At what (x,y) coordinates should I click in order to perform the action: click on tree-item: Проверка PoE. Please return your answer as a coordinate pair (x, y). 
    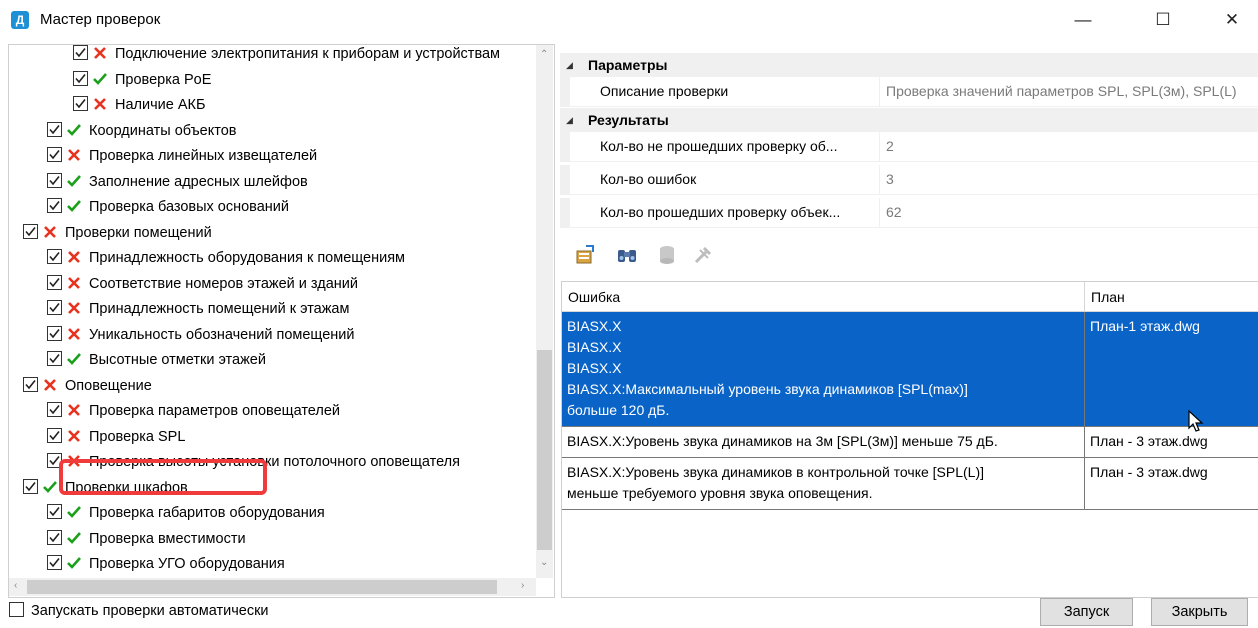
    Looking at the image, I should click on (142, 80).